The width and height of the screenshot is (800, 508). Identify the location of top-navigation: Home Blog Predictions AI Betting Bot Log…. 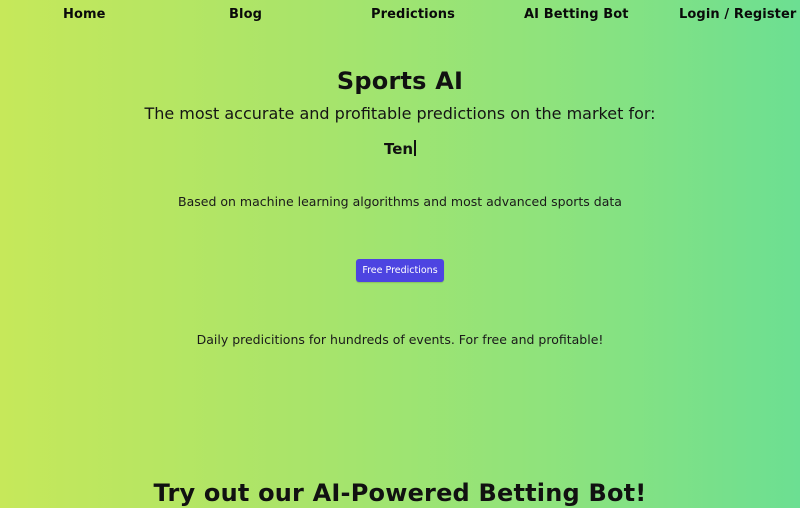
(400, 16).